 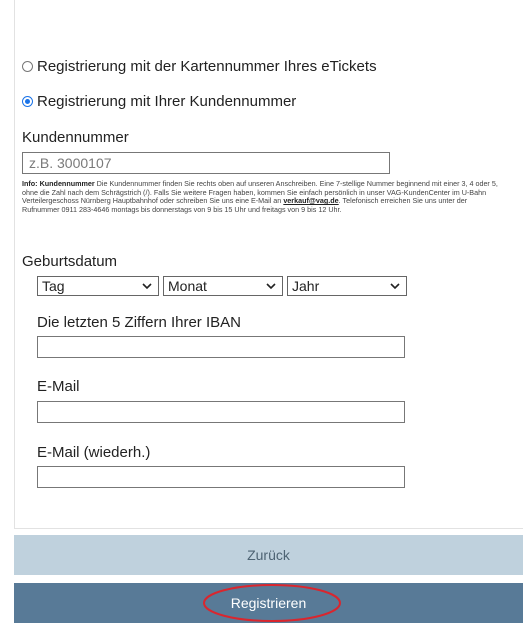 What do you see at coordinates (187, 286) in the screenshot?
I see `birthdate-month-value: Monat` at bounding box center [187, 286].